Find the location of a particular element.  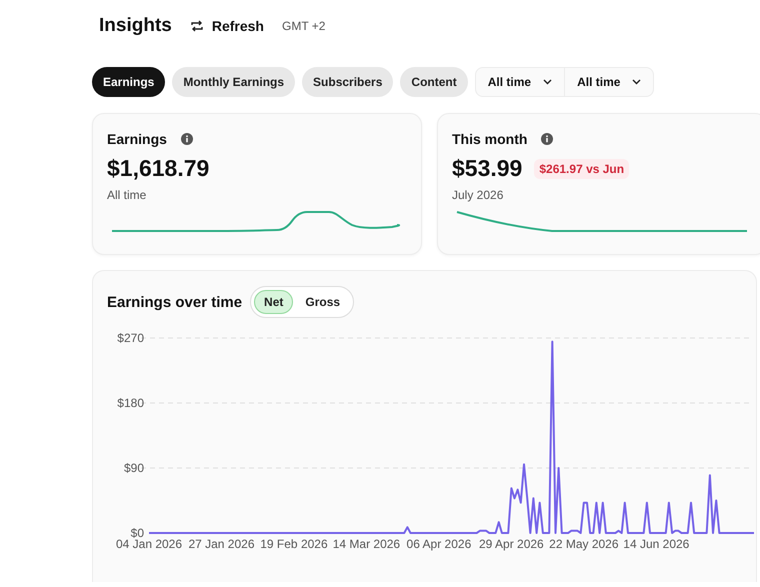

change-badge: $261.97 vs Jun is located at coordinates (582, 168).